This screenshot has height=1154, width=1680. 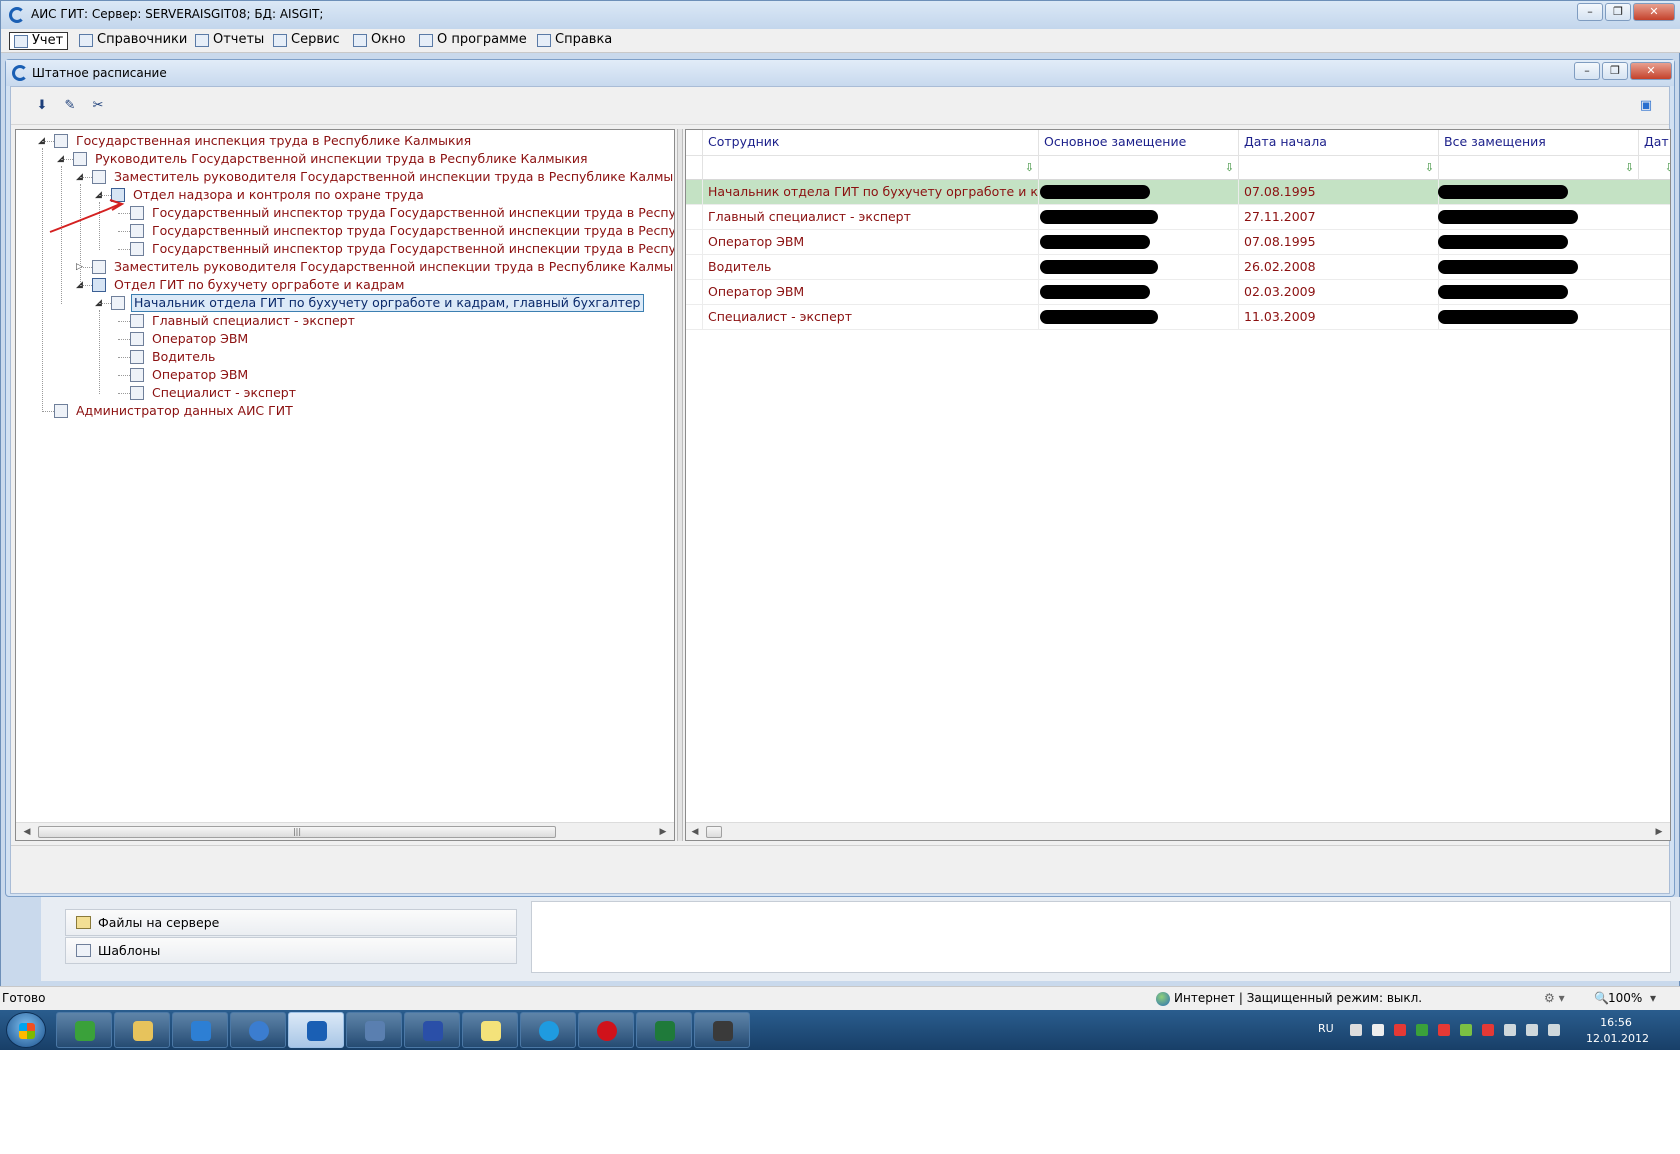 What do you see at coordinates (1178, 267) in the screenshot?
I see `table-row: Водитель 26.02.2008` at bounding box center [1178, 267].